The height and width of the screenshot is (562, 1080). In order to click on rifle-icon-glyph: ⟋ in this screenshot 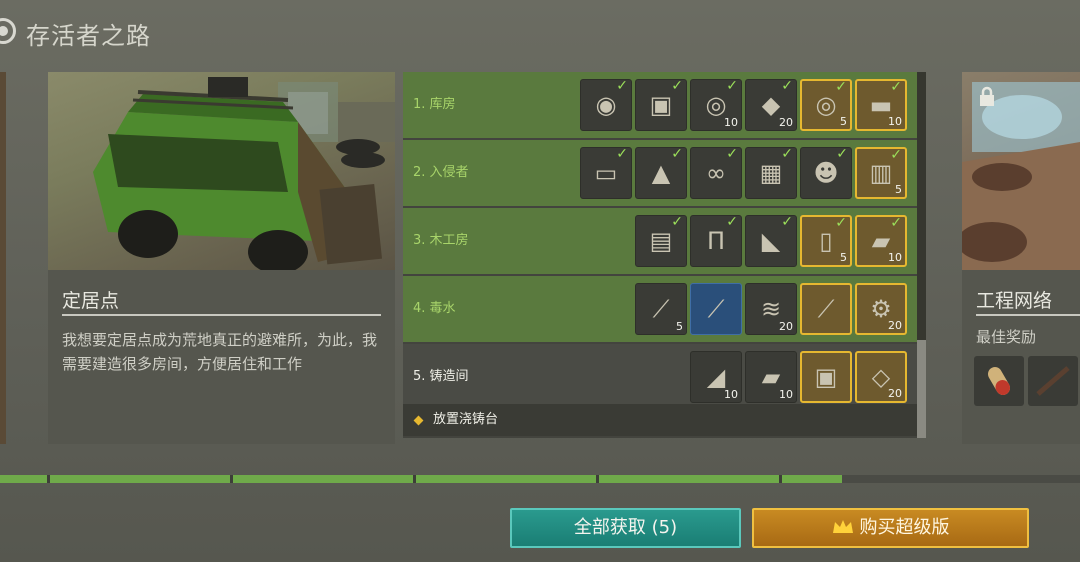, I will do `click(716, 309)`.